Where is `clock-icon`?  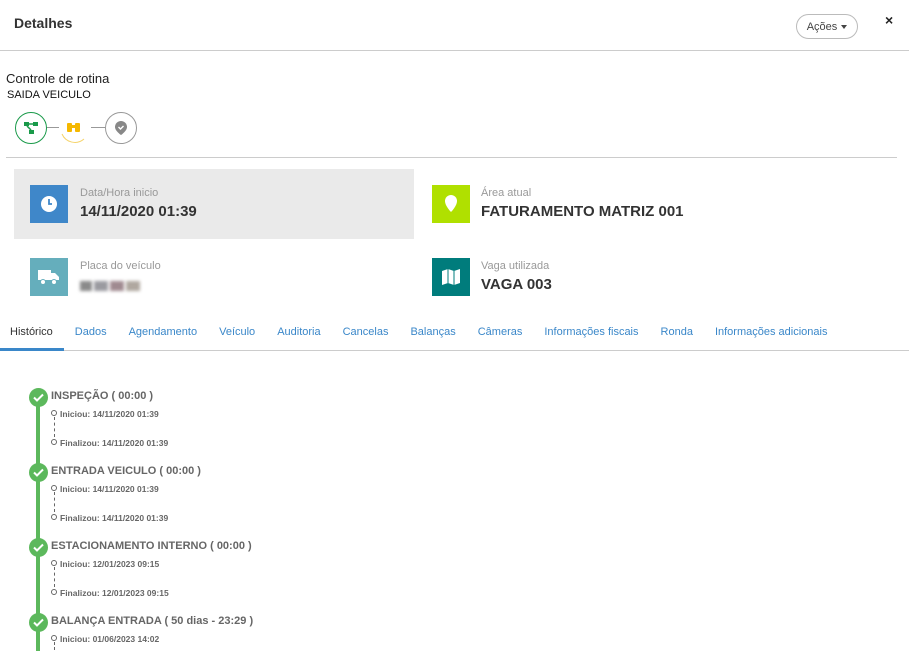 clock-icon is located at coordinates (49, 204).